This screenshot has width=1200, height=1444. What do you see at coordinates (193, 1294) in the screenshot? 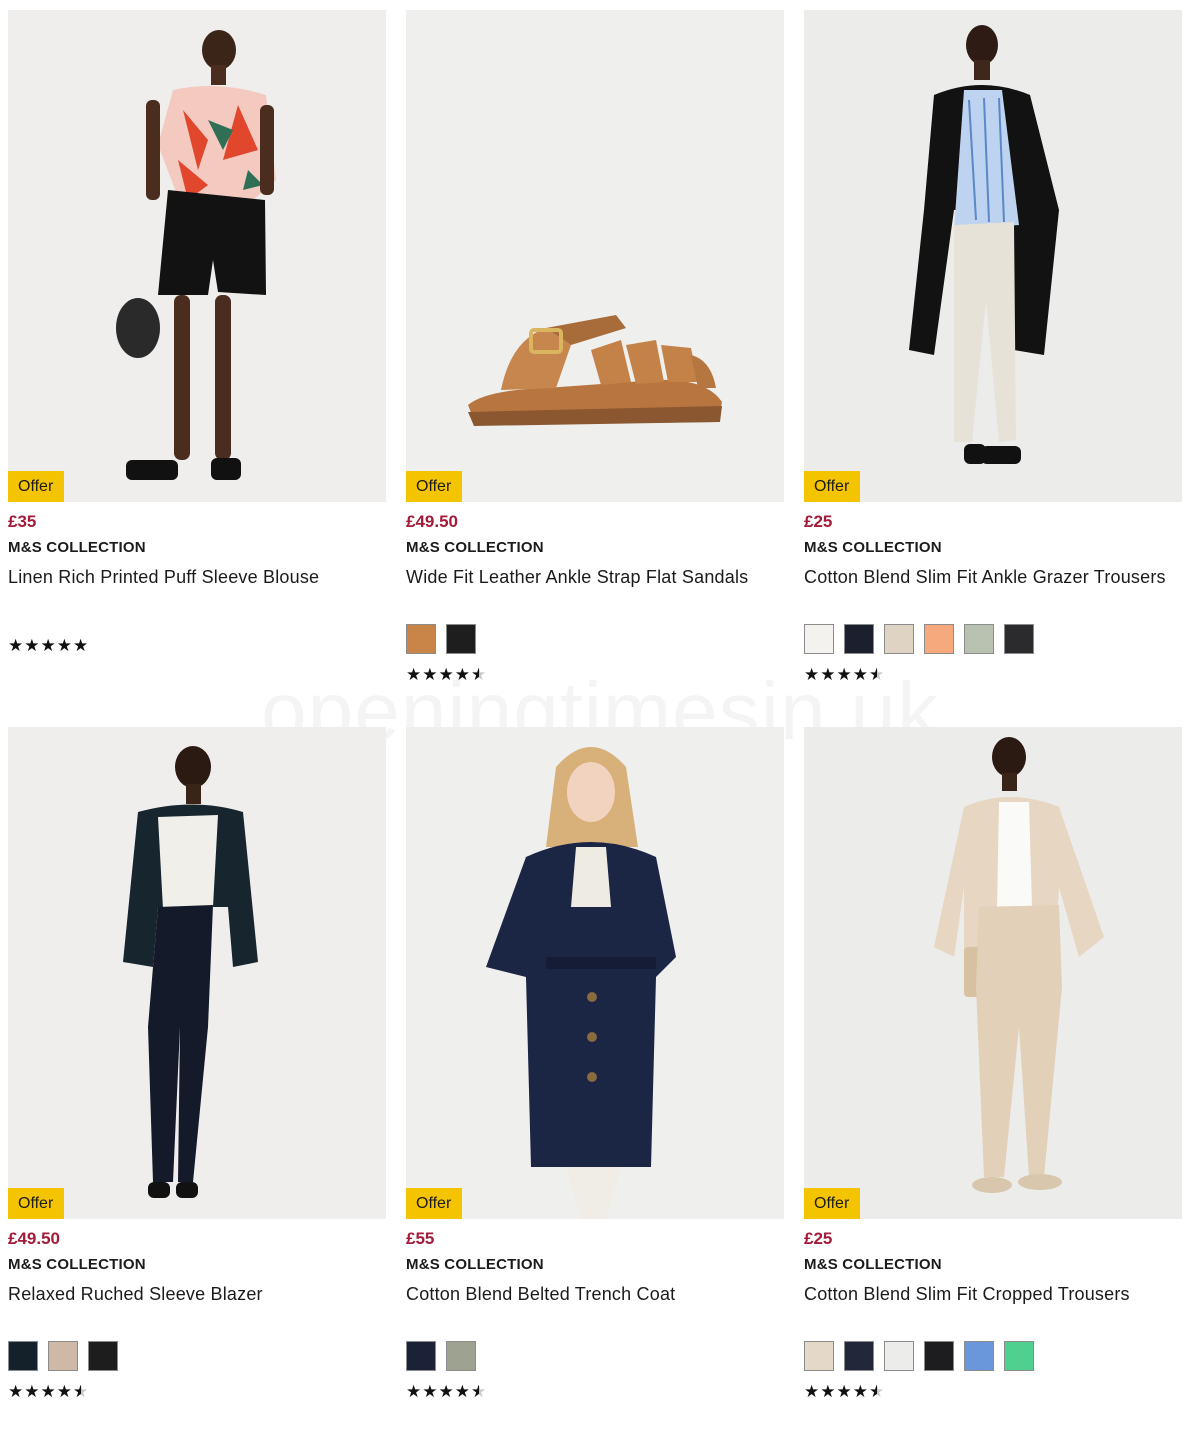
I see `product-name: Relaxed Ruched Sleeve Blazer` at bounding box center [193, 1294].